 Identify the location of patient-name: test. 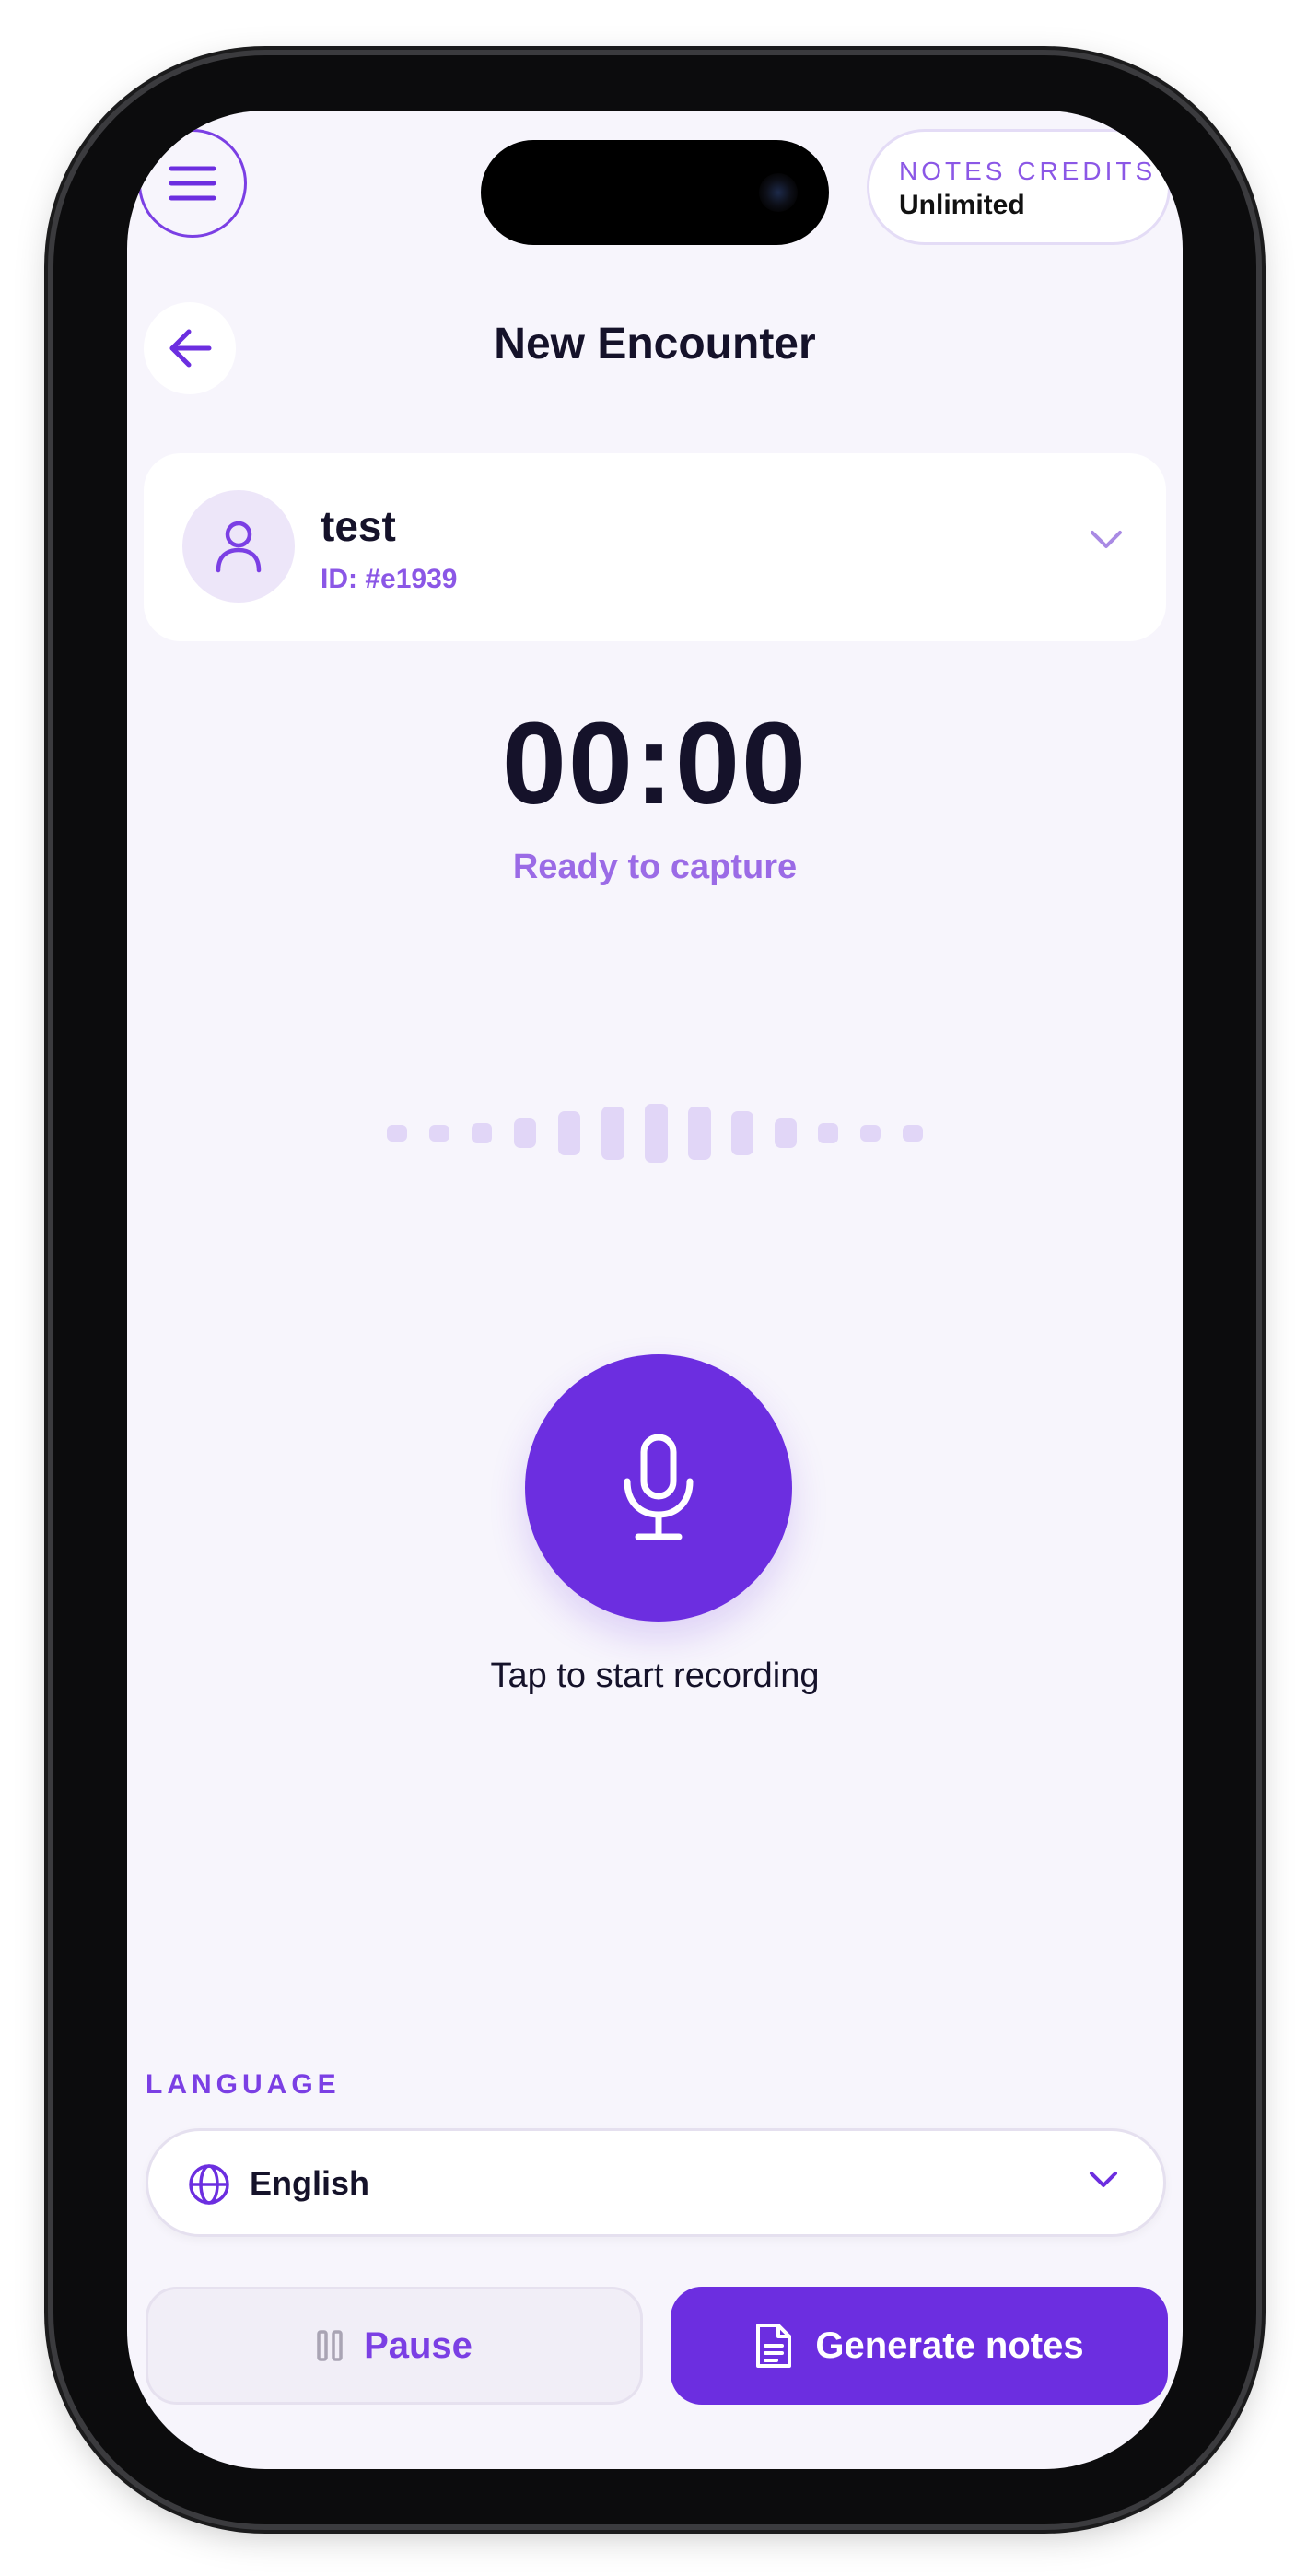
(358, 526).